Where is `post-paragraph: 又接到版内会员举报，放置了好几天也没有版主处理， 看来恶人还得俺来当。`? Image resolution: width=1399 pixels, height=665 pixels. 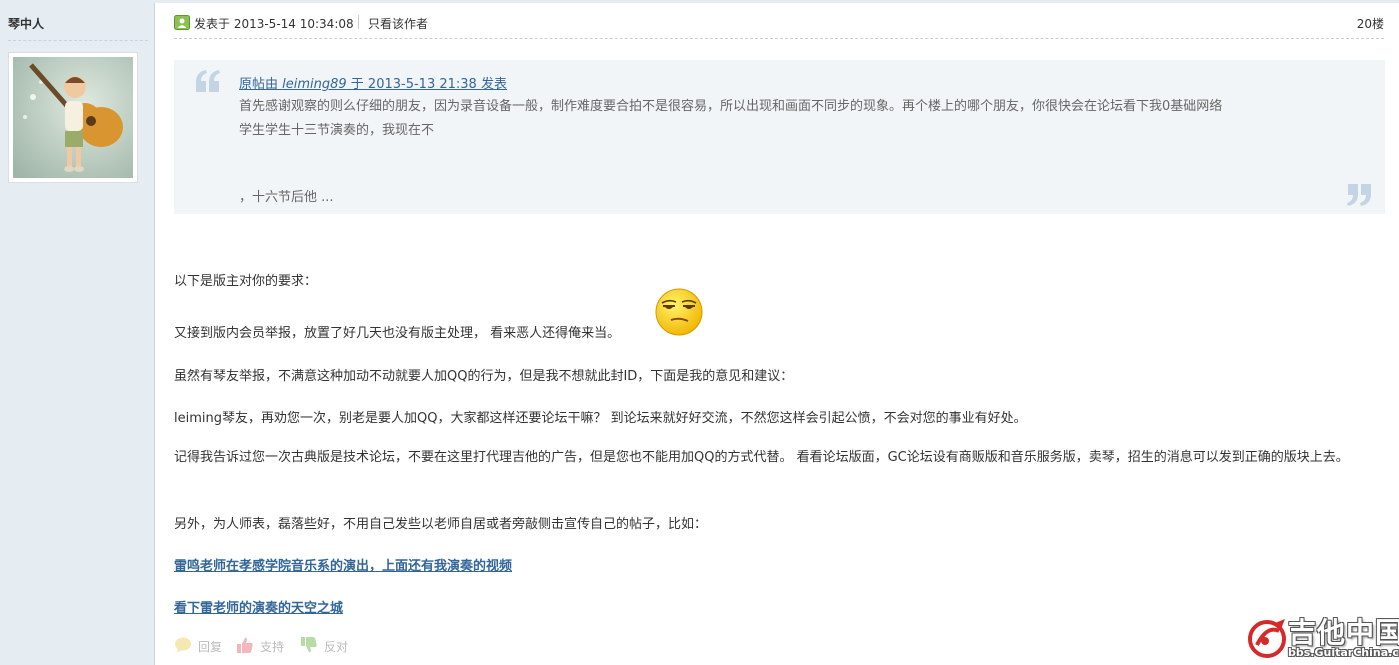 post-paragraph: 又接到版内会员举报，放置了好几天也没有版主处理， 看来恶人还得俺来当。 is located at coordinates (397, 333).